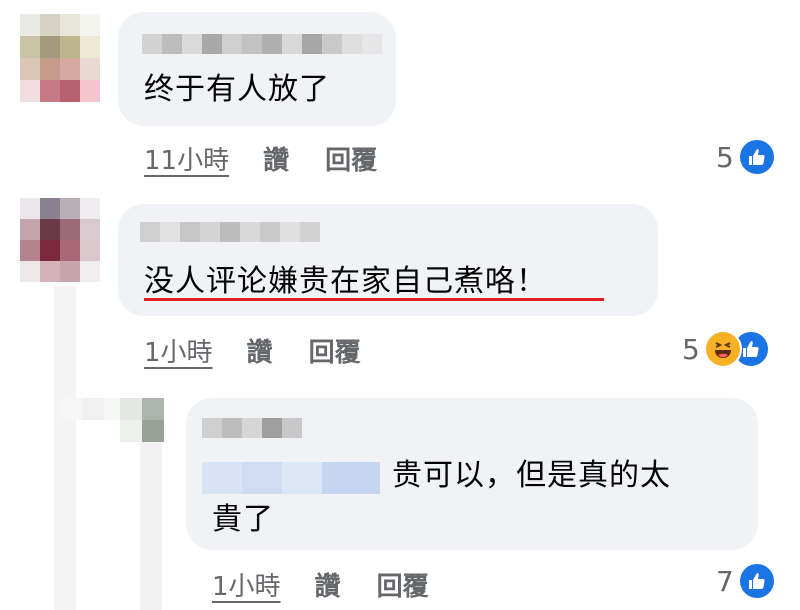  I want to click on reply-text-line1: 贵可以，但是真的太, so click(531, 475).